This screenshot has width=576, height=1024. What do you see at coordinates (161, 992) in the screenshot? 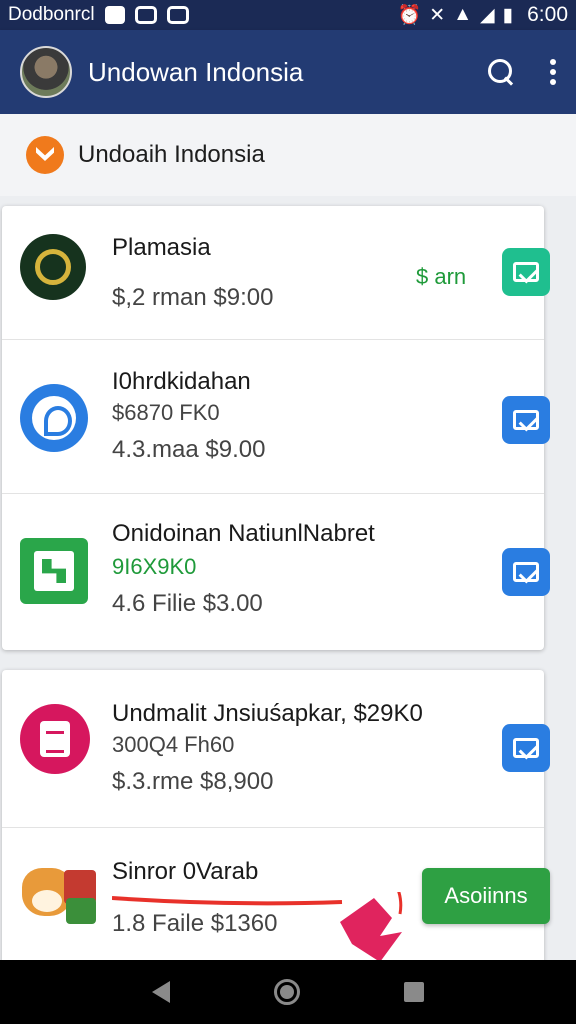
I see `back-icon` at bounding box center [161, 992].